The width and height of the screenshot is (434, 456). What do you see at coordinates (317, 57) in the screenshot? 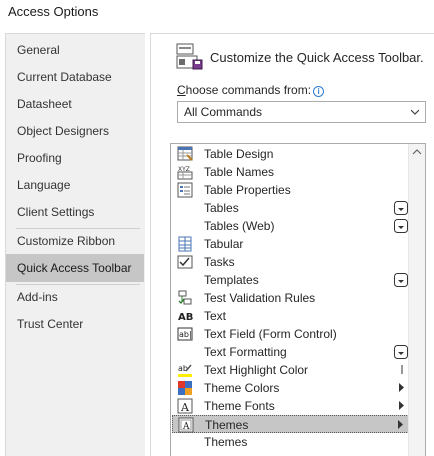
I see `page-heading: Customize the Quick Access Toolbar.` at bounding box center [317, 57].